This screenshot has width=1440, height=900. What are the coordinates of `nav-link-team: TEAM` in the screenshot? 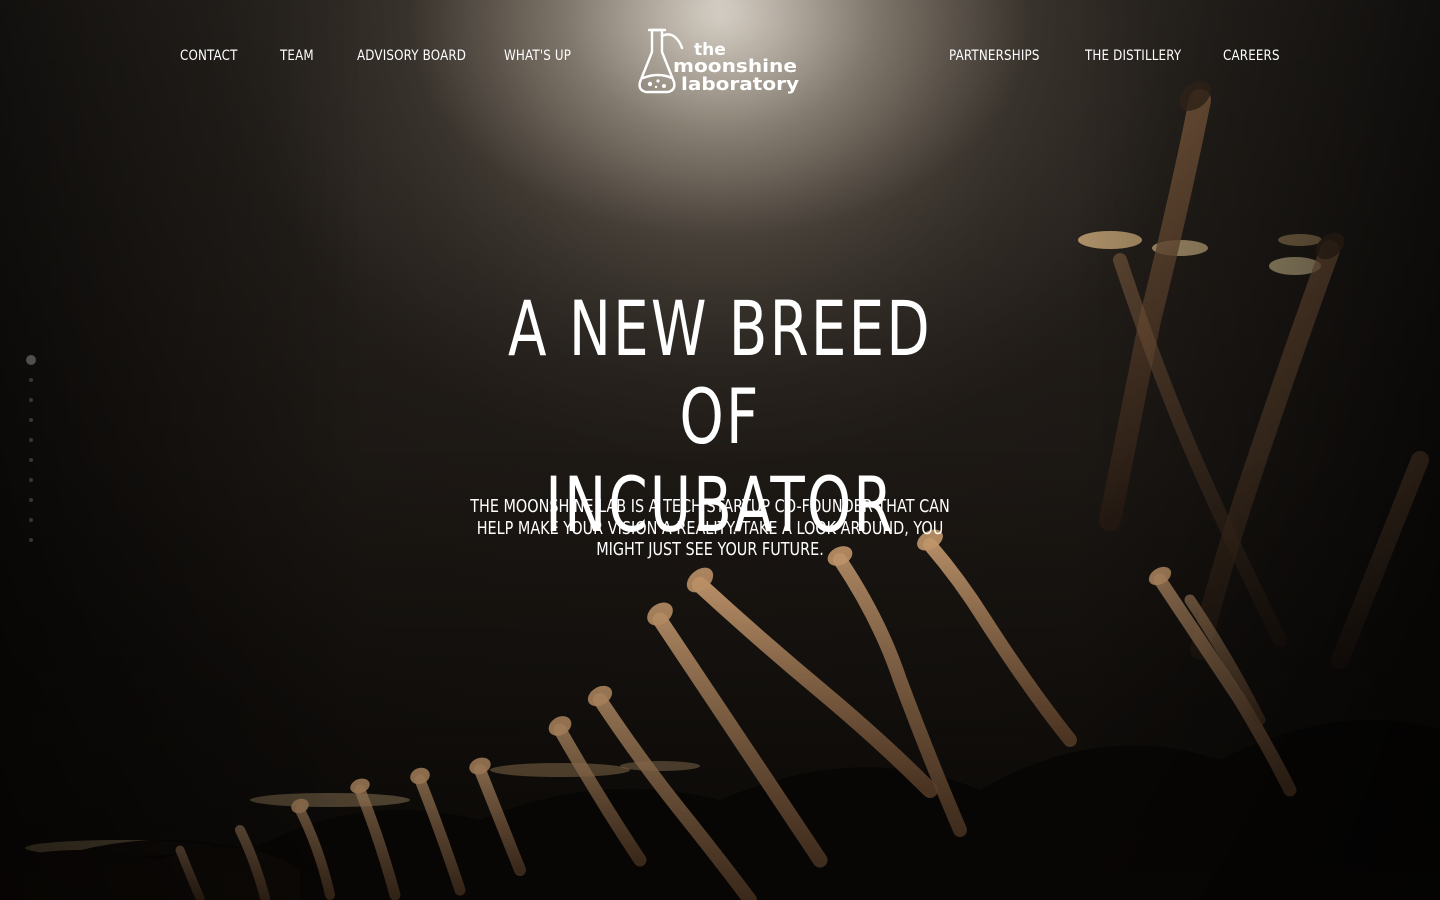 It's located at (297, 56).